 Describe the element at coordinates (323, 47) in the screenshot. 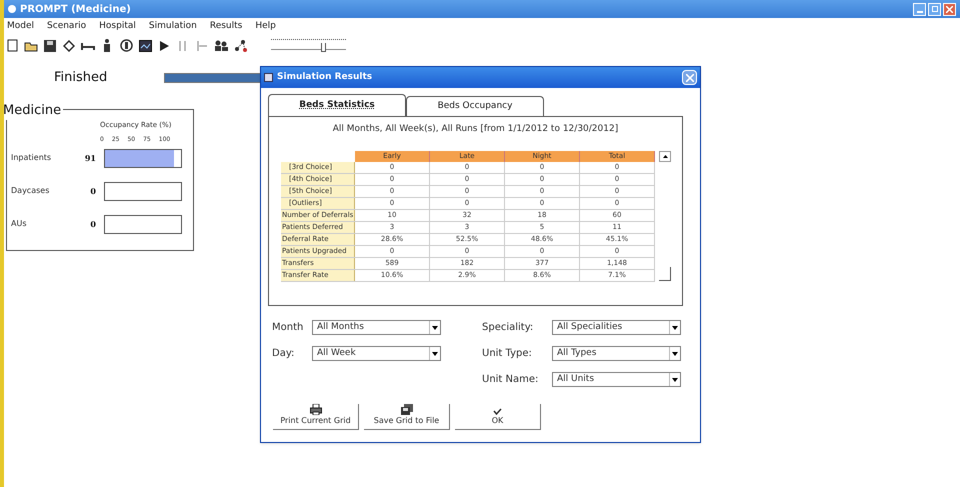

I see `slider-thumb` at that location.